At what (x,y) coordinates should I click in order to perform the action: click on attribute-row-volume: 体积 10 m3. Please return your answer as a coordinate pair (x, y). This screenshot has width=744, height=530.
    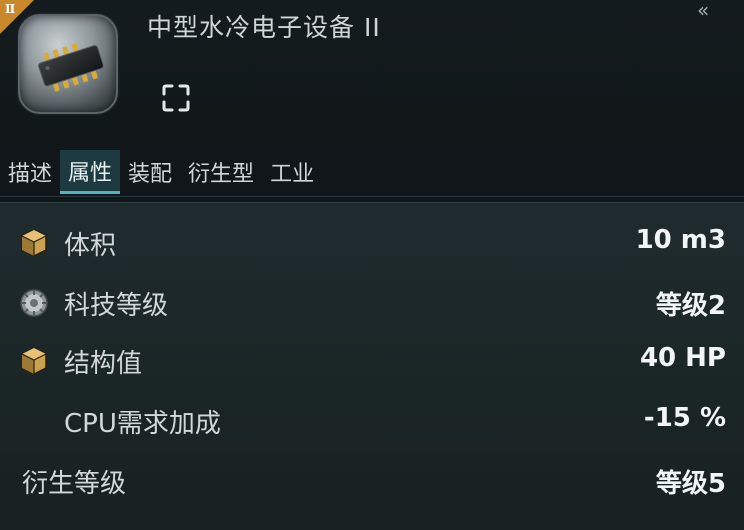
    Looking at the image, I should click on (372, 242).